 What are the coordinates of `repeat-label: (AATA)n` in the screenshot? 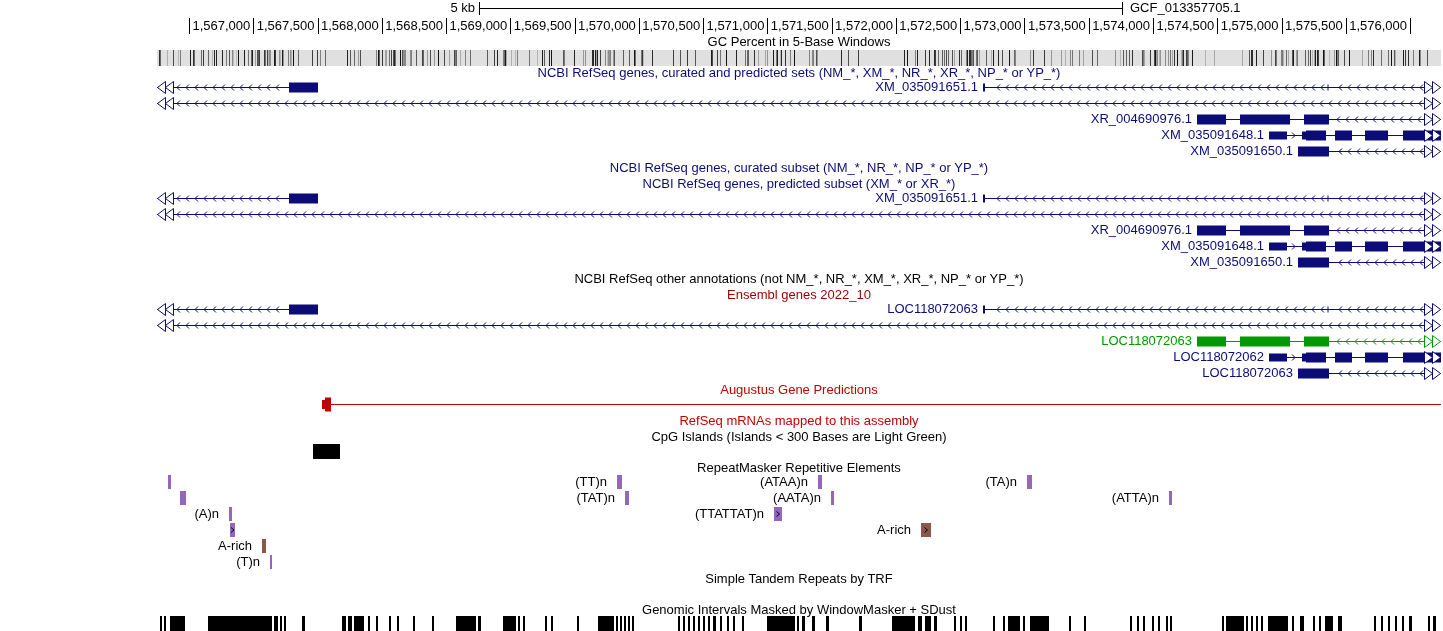 It's located at (797, 498).